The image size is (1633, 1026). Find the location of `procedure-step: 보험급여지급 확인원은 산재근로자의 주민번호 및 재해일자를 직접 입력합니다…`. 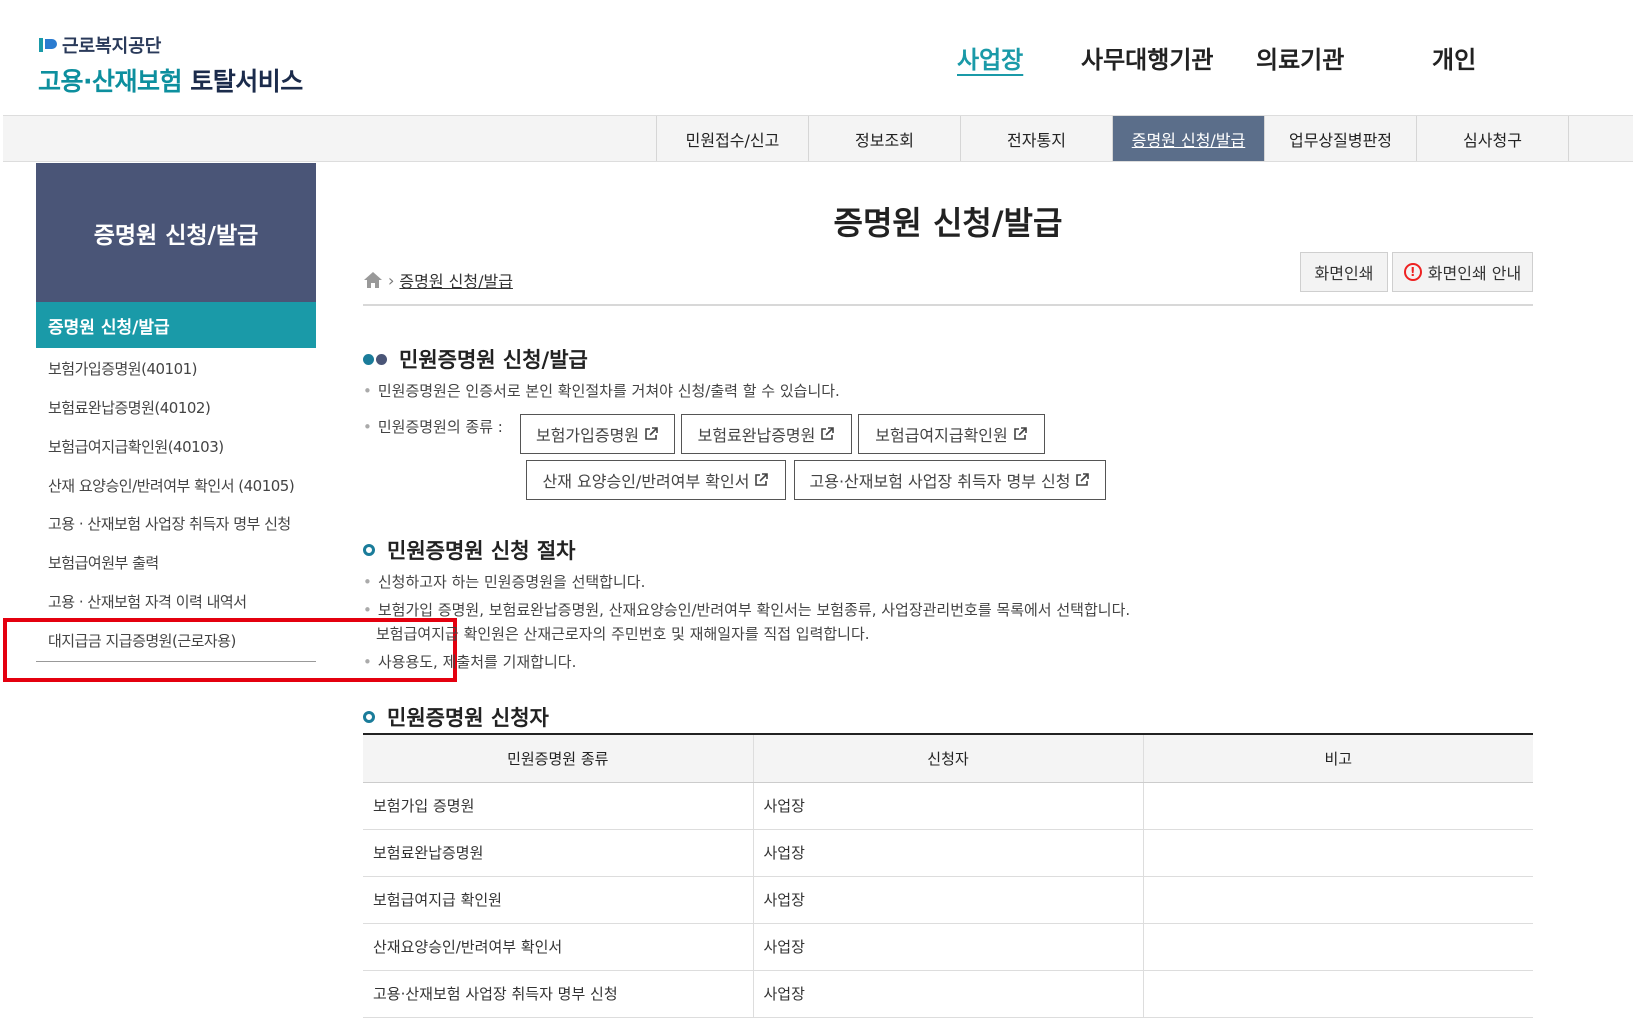

procedure-step: 보험급여지급 확인원은 산재근로자의 주민번호 및 재해일자를 직접 입력합니다… is located at coordinates (623, 634).